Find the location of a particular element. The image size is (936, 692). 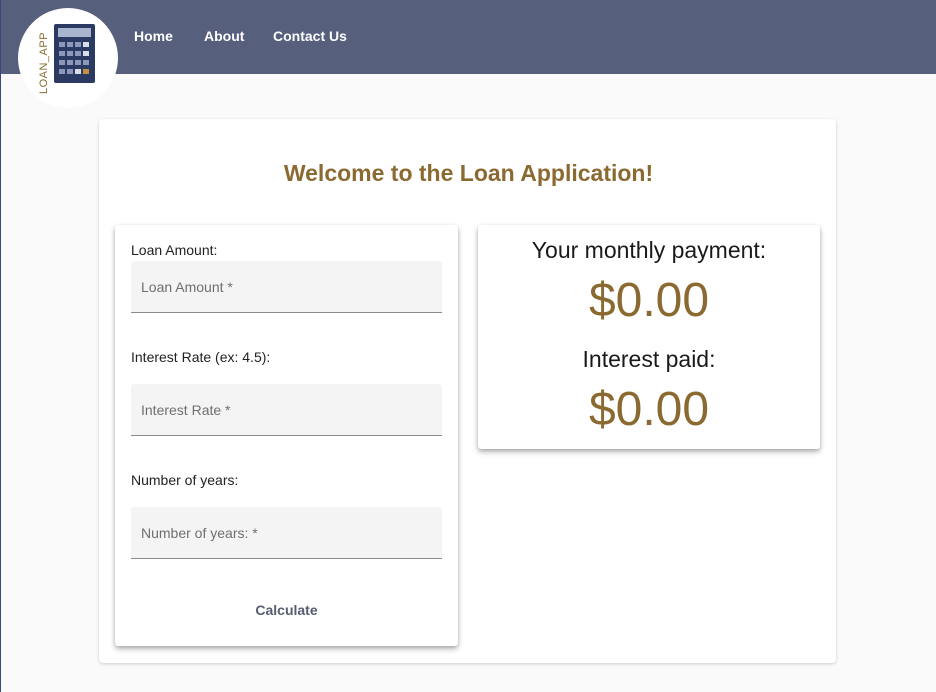

calculate-button: Calculate is located at coordinates (286, 610).